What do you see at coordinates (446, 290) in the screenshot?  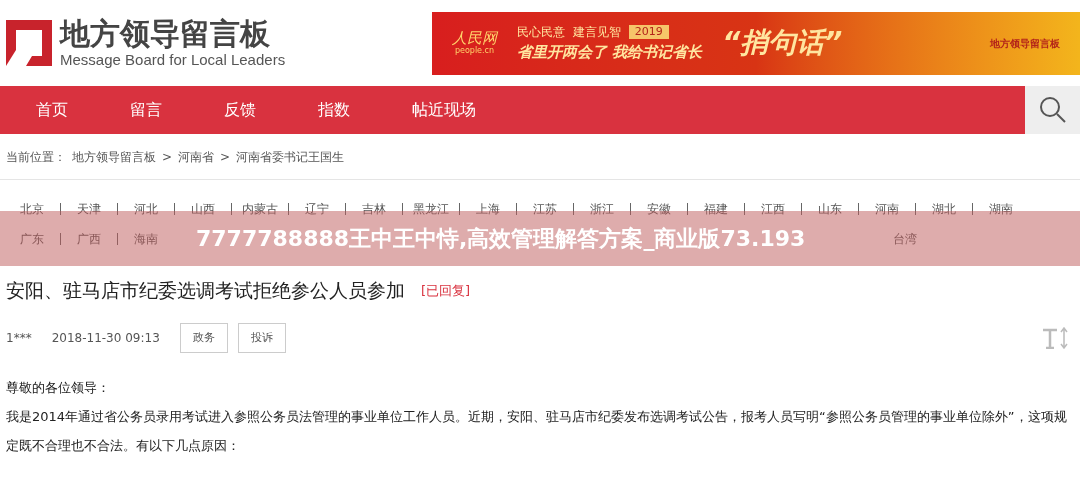 I see `reply-status: [已回复]` at bounding box center [446, 290].